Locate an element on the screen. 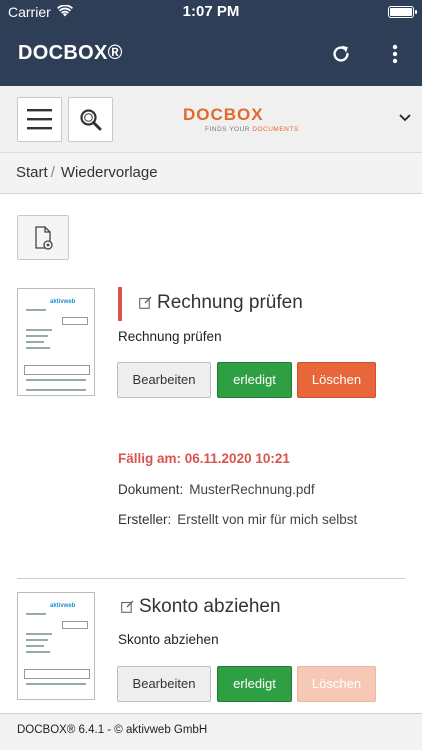  priority-marker is located at coordinates (120, 304).